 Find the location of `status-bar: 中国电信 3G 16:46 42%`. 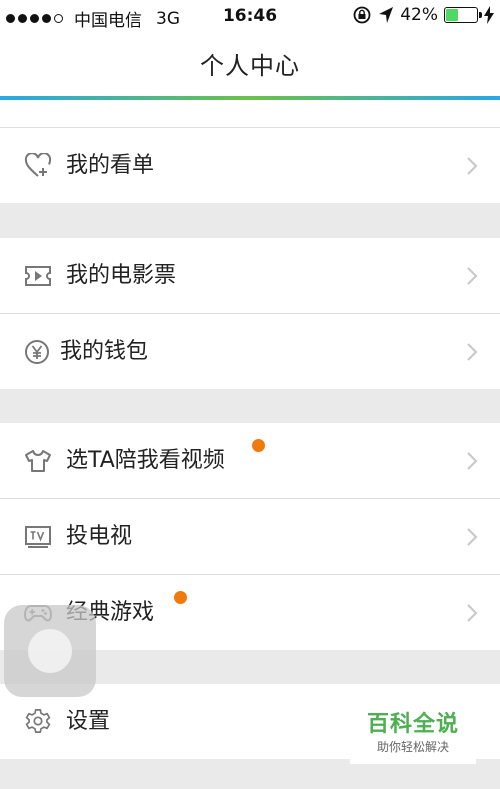

status-bar: 中国电信 3G 16:46 42% is located at coordinates (250, 17).